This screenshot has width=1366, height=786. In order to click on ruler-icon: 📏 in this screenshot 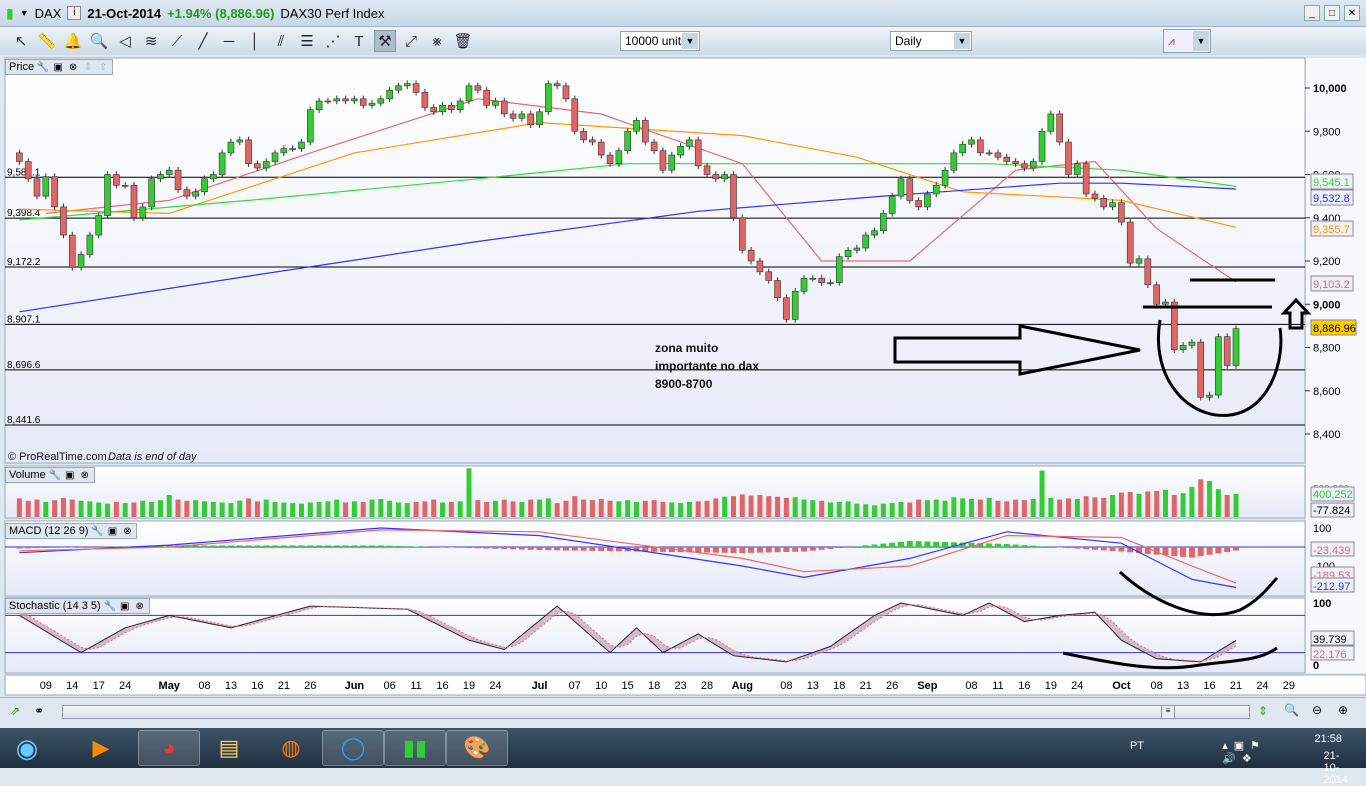, I will do `click(47, 41)`.